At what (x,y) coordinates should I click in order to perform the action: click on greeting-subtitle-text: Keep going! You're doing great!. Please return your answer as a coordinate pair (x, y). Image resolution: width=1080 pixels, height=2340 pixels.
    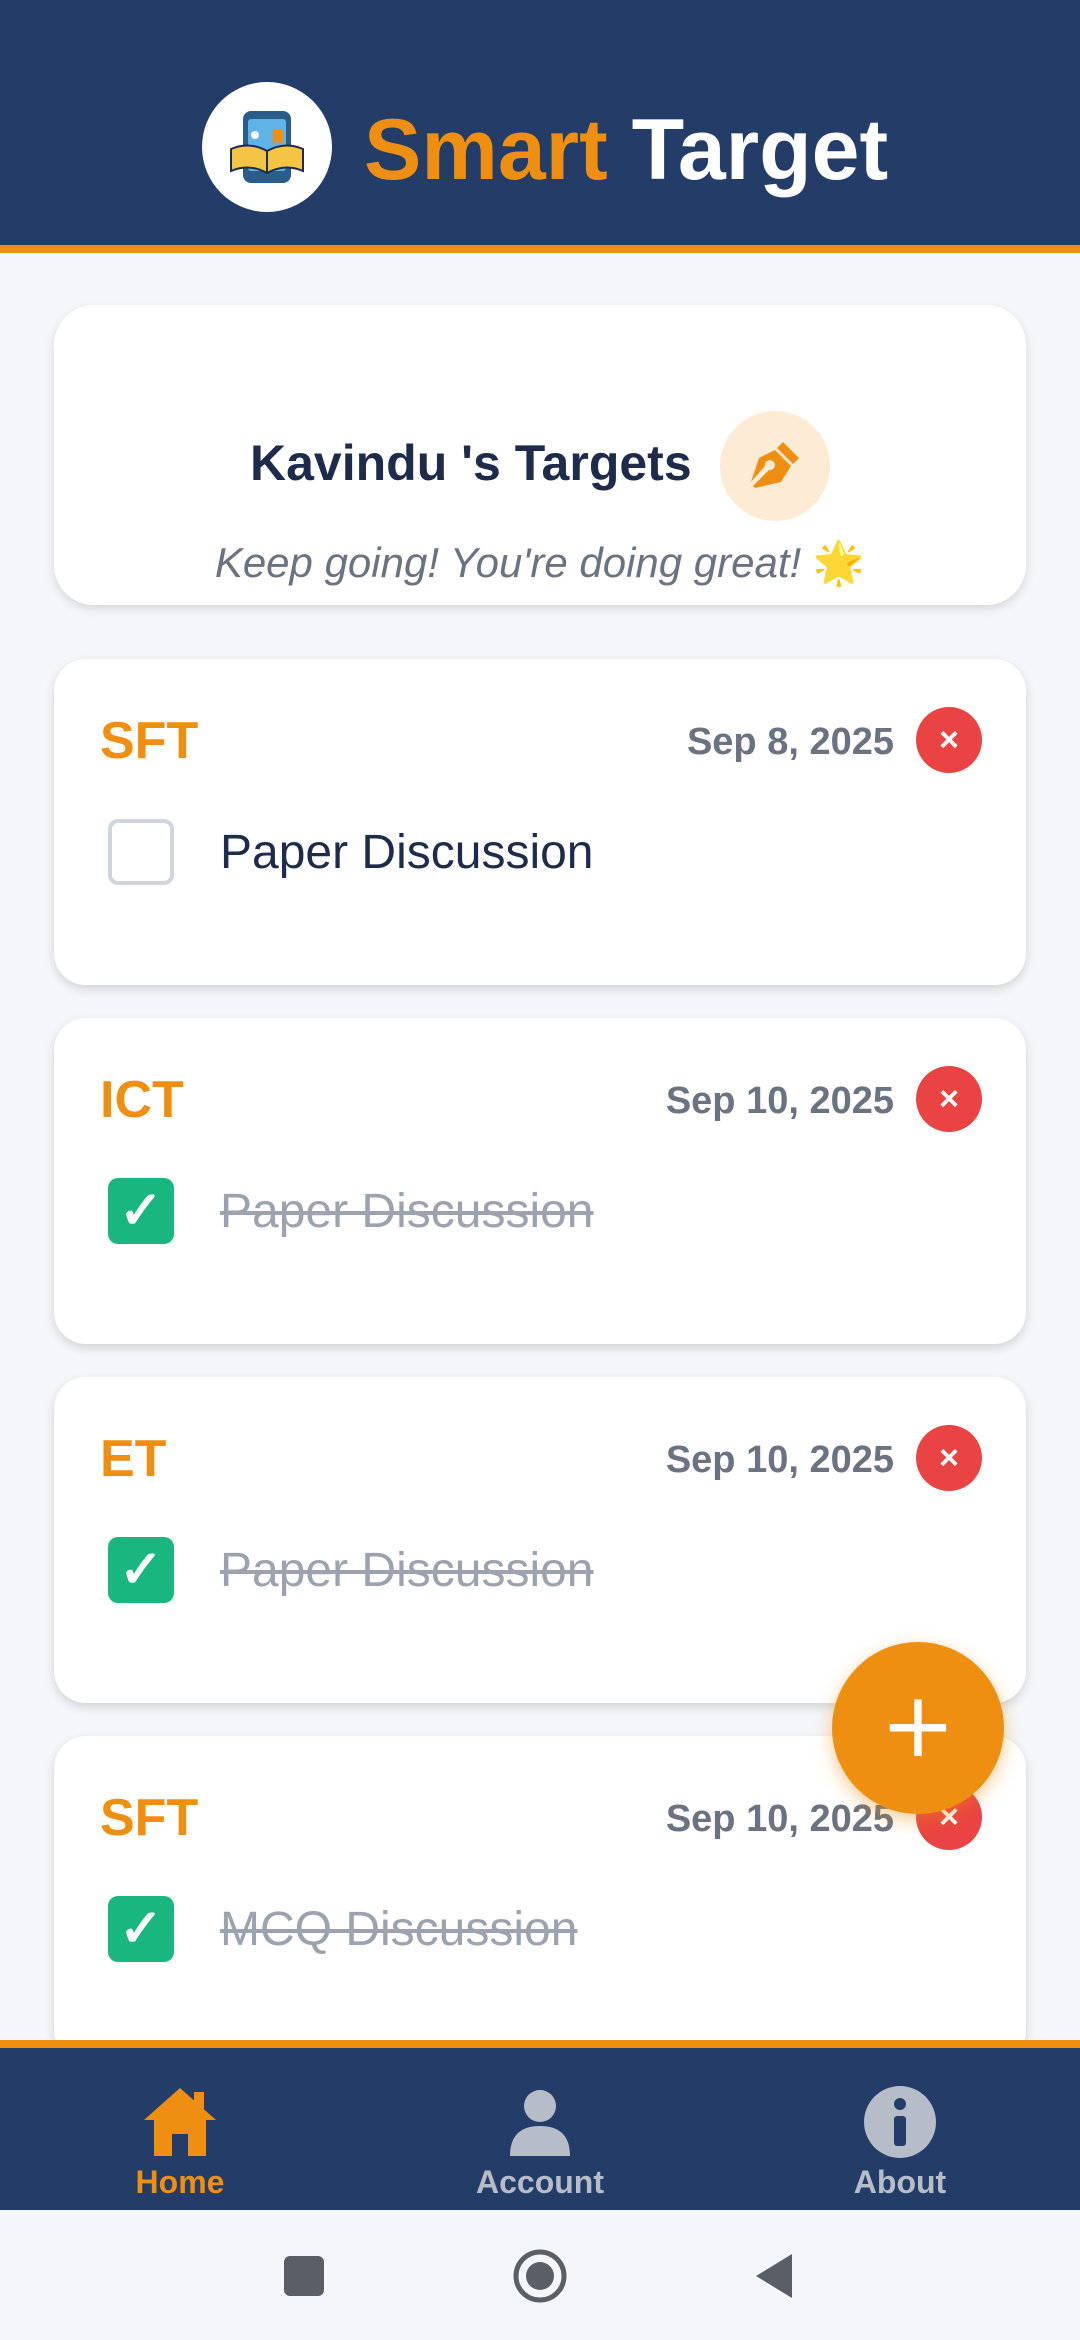
    Looking at the image, I should click on (508, 562).